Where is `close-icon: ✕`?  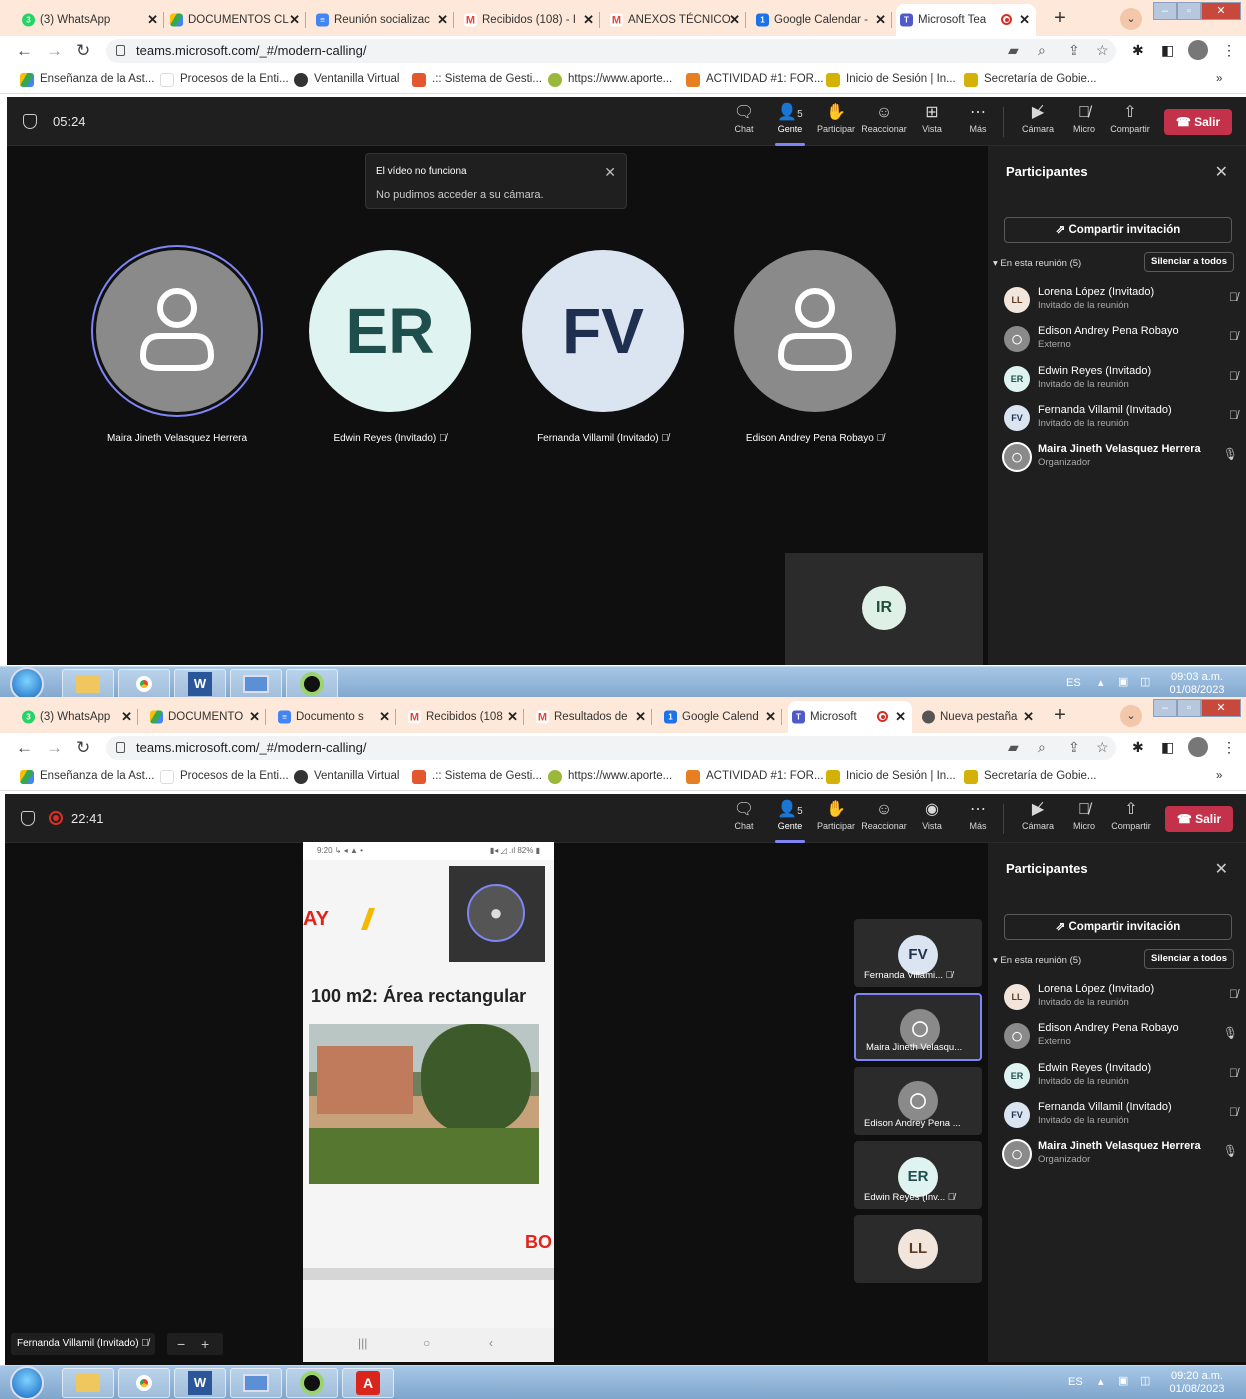 close-icon: ✕ is located at coordinates (610, 172).